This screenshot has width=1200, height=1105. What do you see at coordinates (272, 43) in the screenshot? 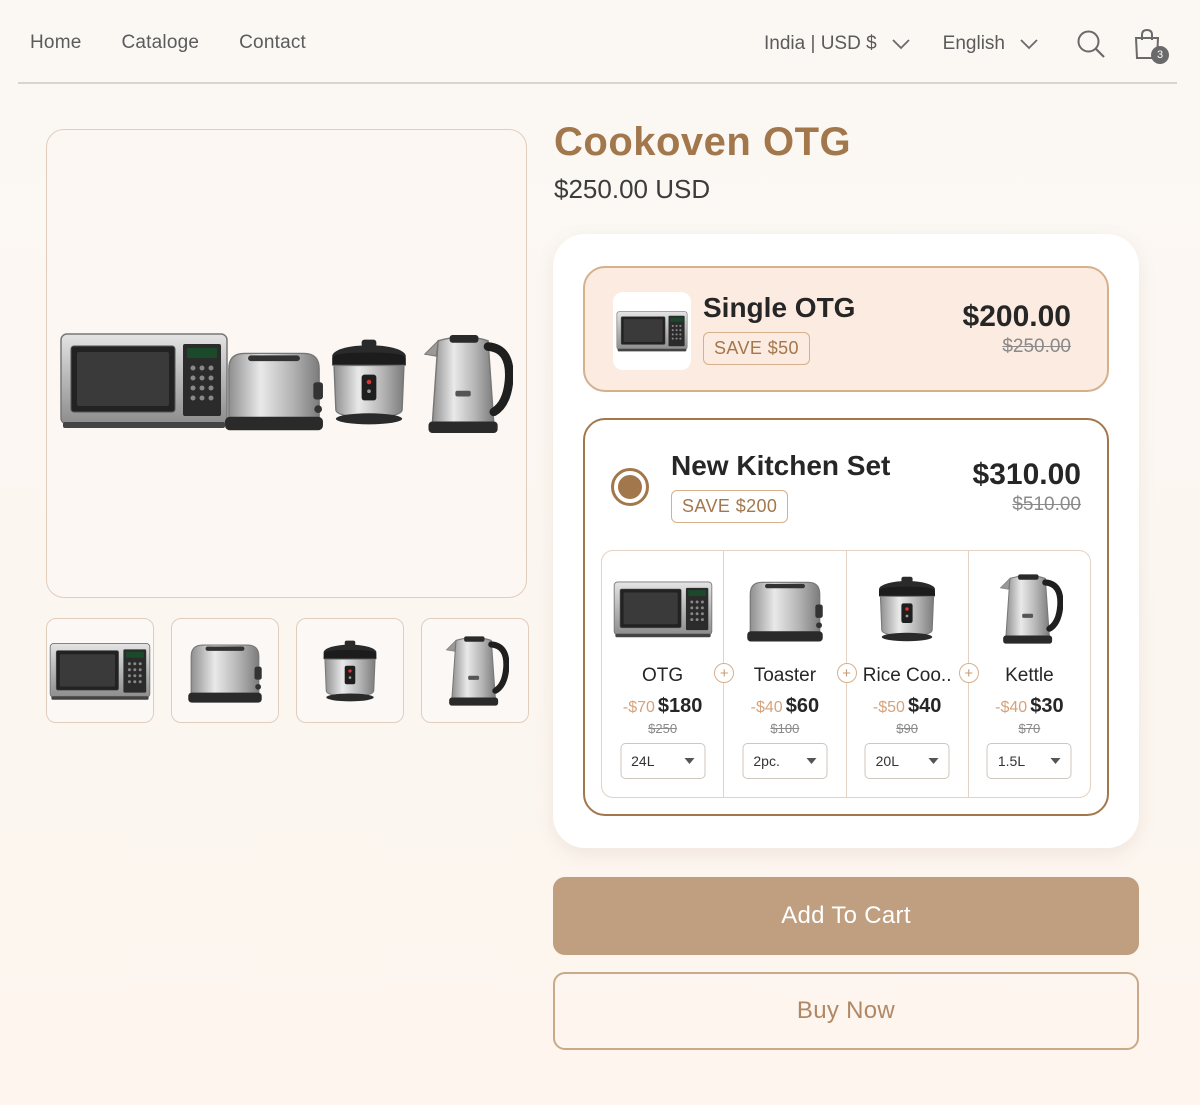
I see `nav-contact: Contact` at bounding box center [272, 43].